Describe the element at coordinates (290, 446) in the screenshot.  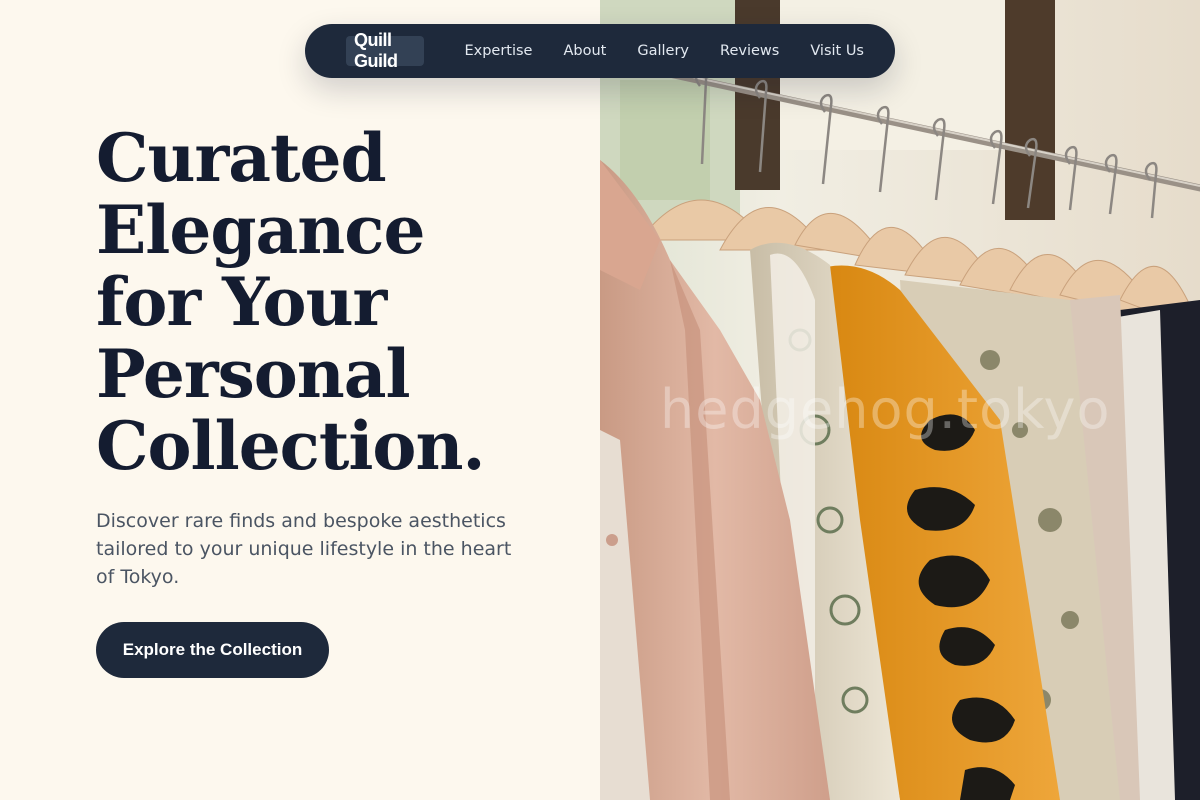
I see `hero-title-line: Collection.` at that location.